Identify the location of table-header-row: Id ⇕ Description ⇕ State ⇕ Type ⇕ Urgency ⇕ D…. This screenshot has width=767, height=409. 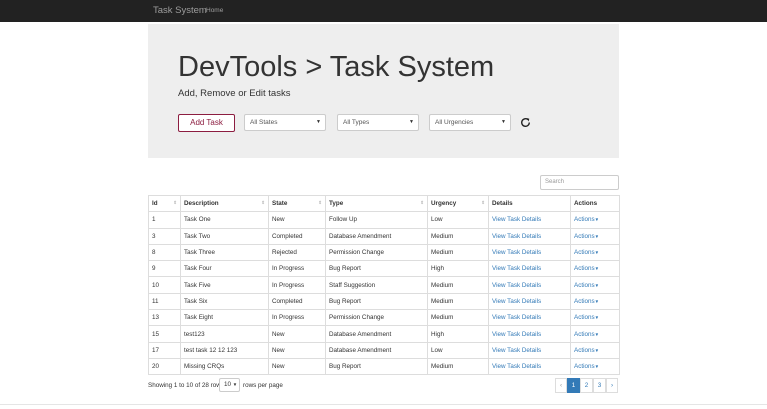
(384, 203).